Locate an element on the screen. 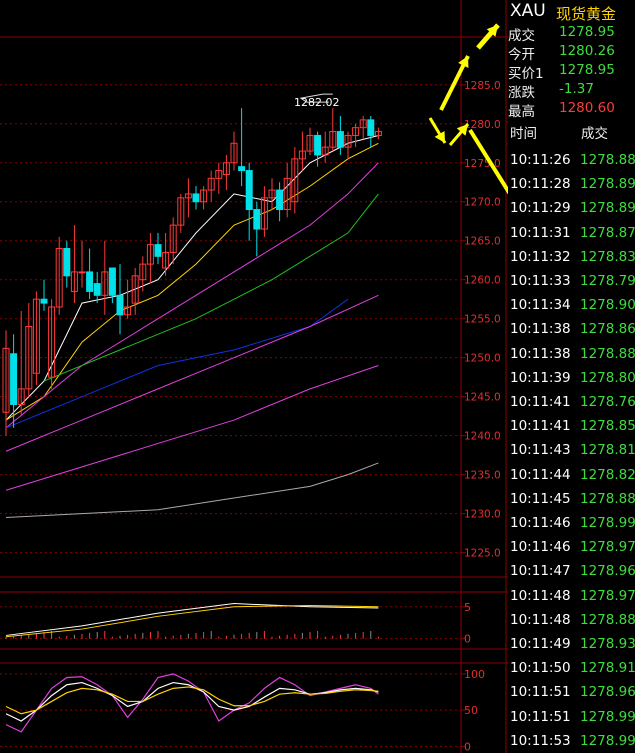 This screenshot has height=753, width=635. tick-row: 10:11:33 1278.79 is located at coordinates (571, 281).